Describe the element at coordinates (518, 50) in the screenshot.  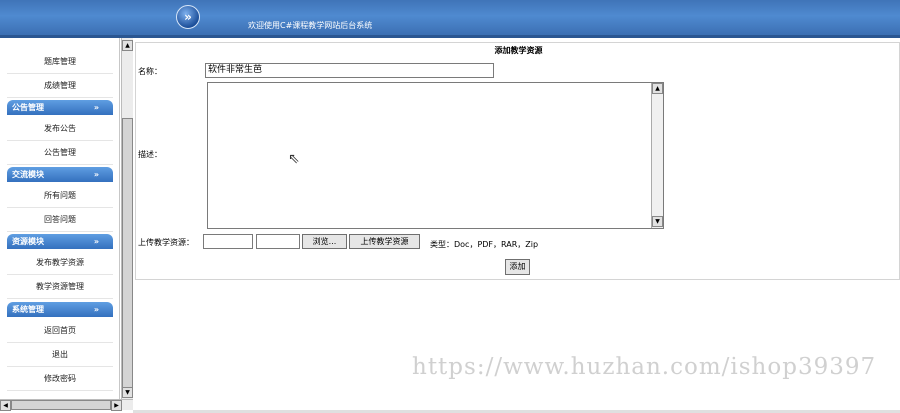
I see `form-title: 添加教学资源` at that location.